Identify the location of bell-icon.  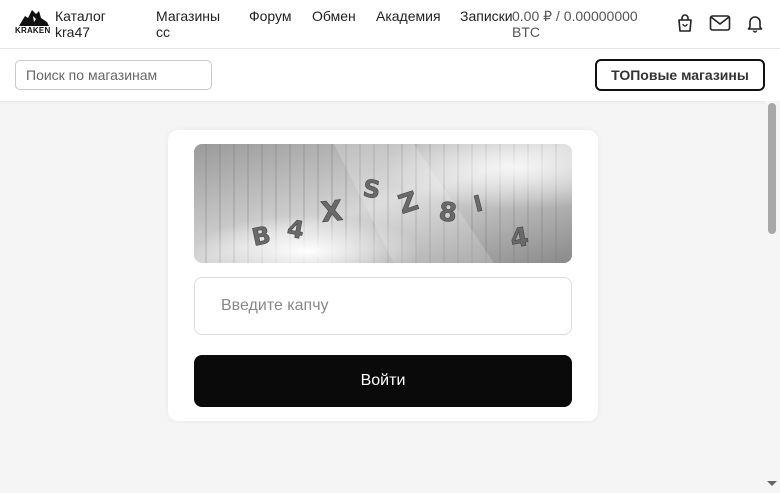
(755, 24).